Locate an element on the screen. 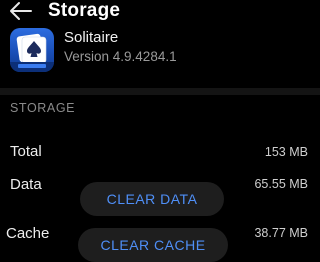  data-label: Data is located at coordinates (26, 184).